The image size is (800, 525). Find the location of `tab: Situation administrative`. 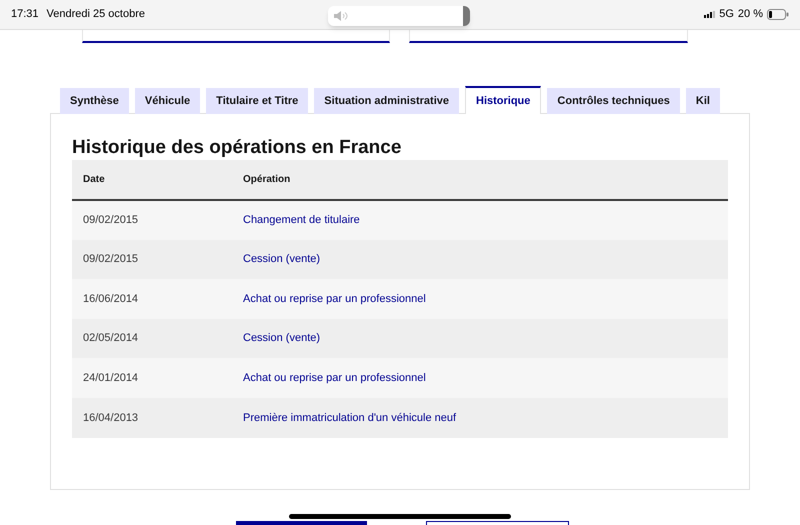

tab: Situation administrative is located at coordinates (386, 101).